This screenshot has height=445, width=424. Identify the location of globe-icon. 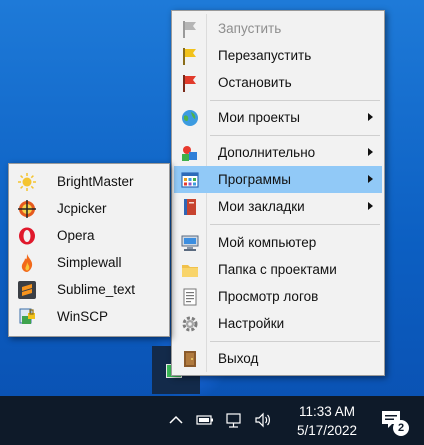
(190, 118).